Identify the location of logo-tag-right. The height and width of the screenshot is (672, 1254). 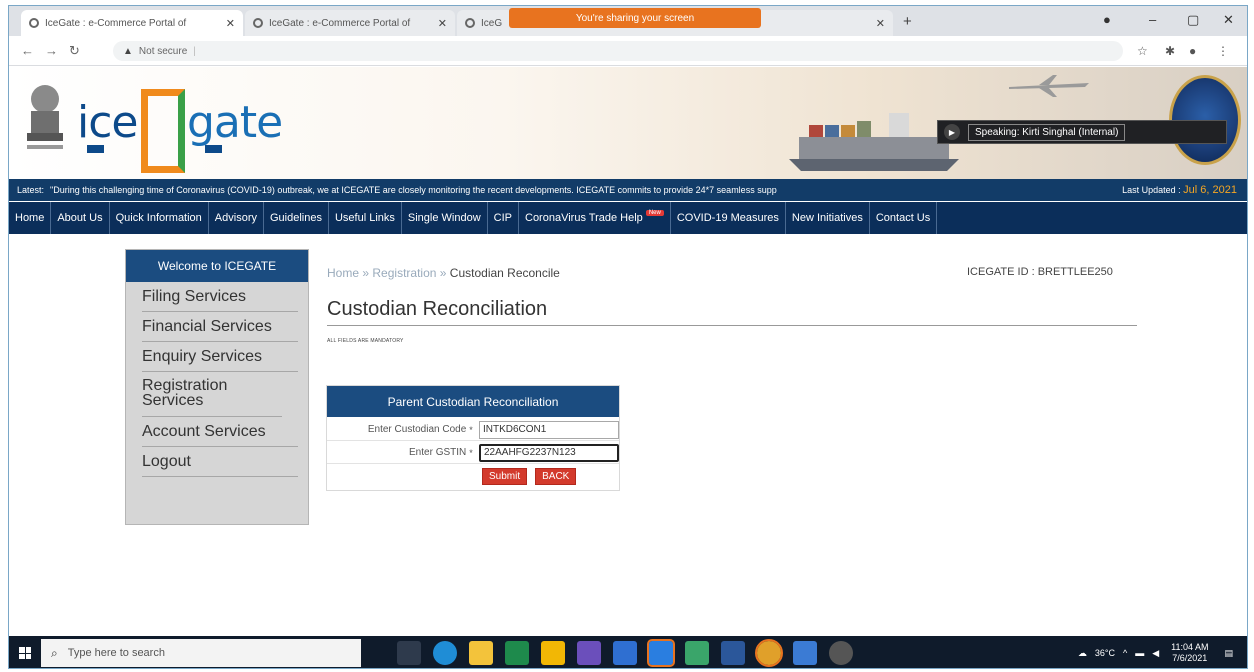
(214, 149).